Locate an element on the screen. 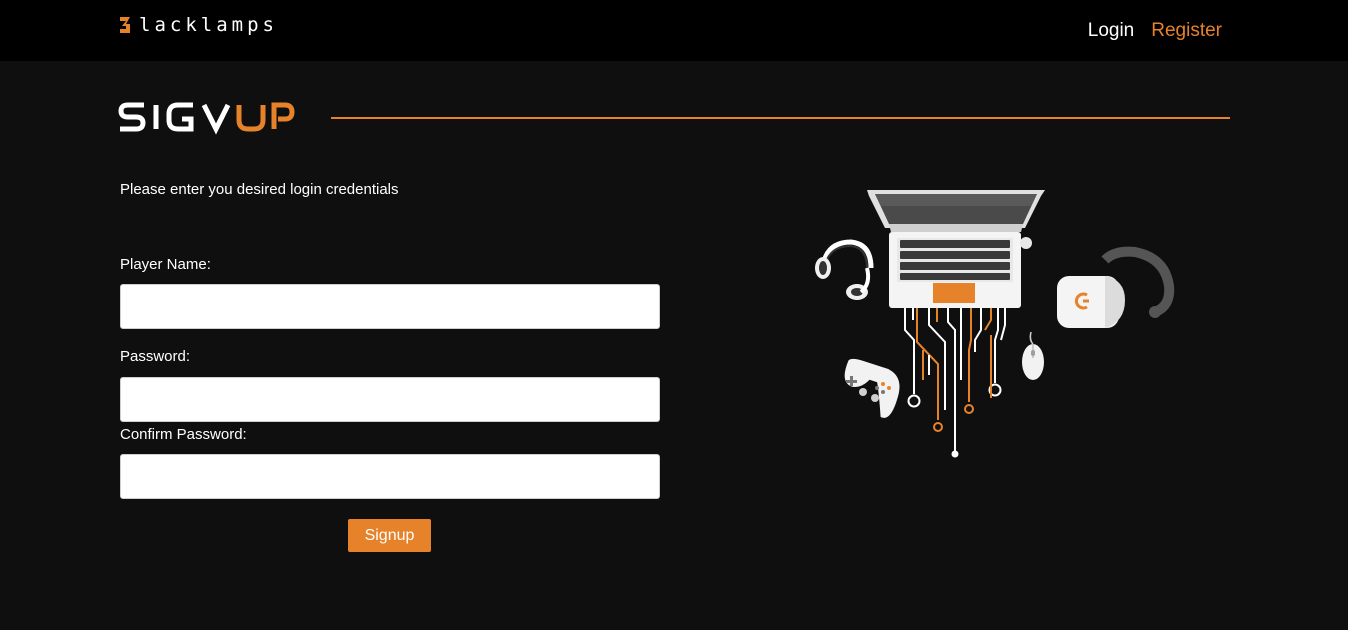 This screenshot has width=1348, height=630. mouse-icon is located at coordinates (1033, 355).